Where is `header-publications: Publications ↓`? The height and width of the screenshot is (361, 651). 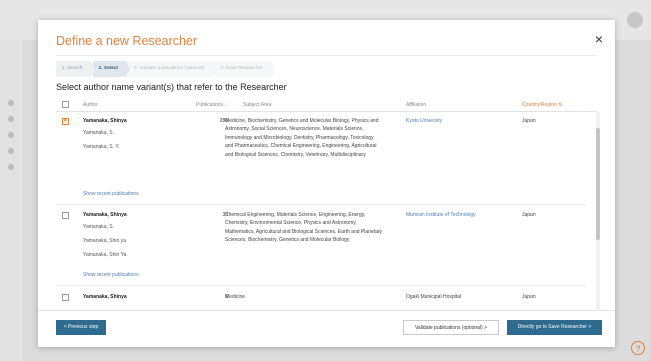
header-publications: Publications ↓ is located at coordinates (211, 105).